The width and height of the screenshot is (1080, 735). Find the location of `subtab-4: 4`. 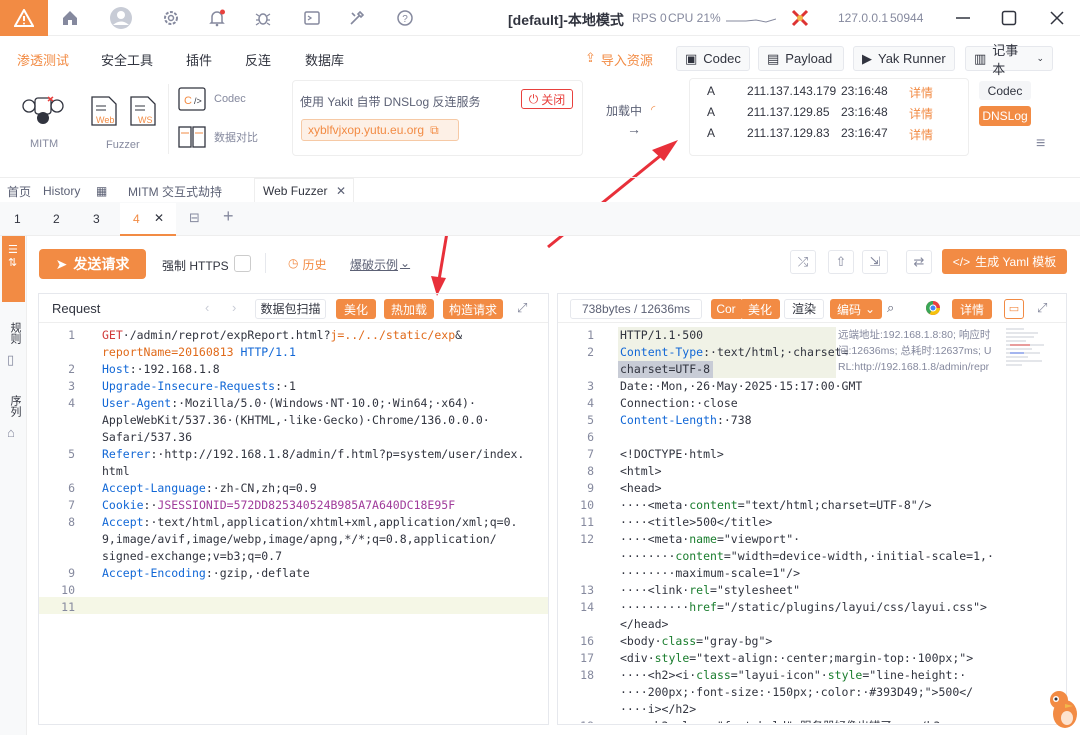

subtab-4: 4 is located at coordinates (136, 219).